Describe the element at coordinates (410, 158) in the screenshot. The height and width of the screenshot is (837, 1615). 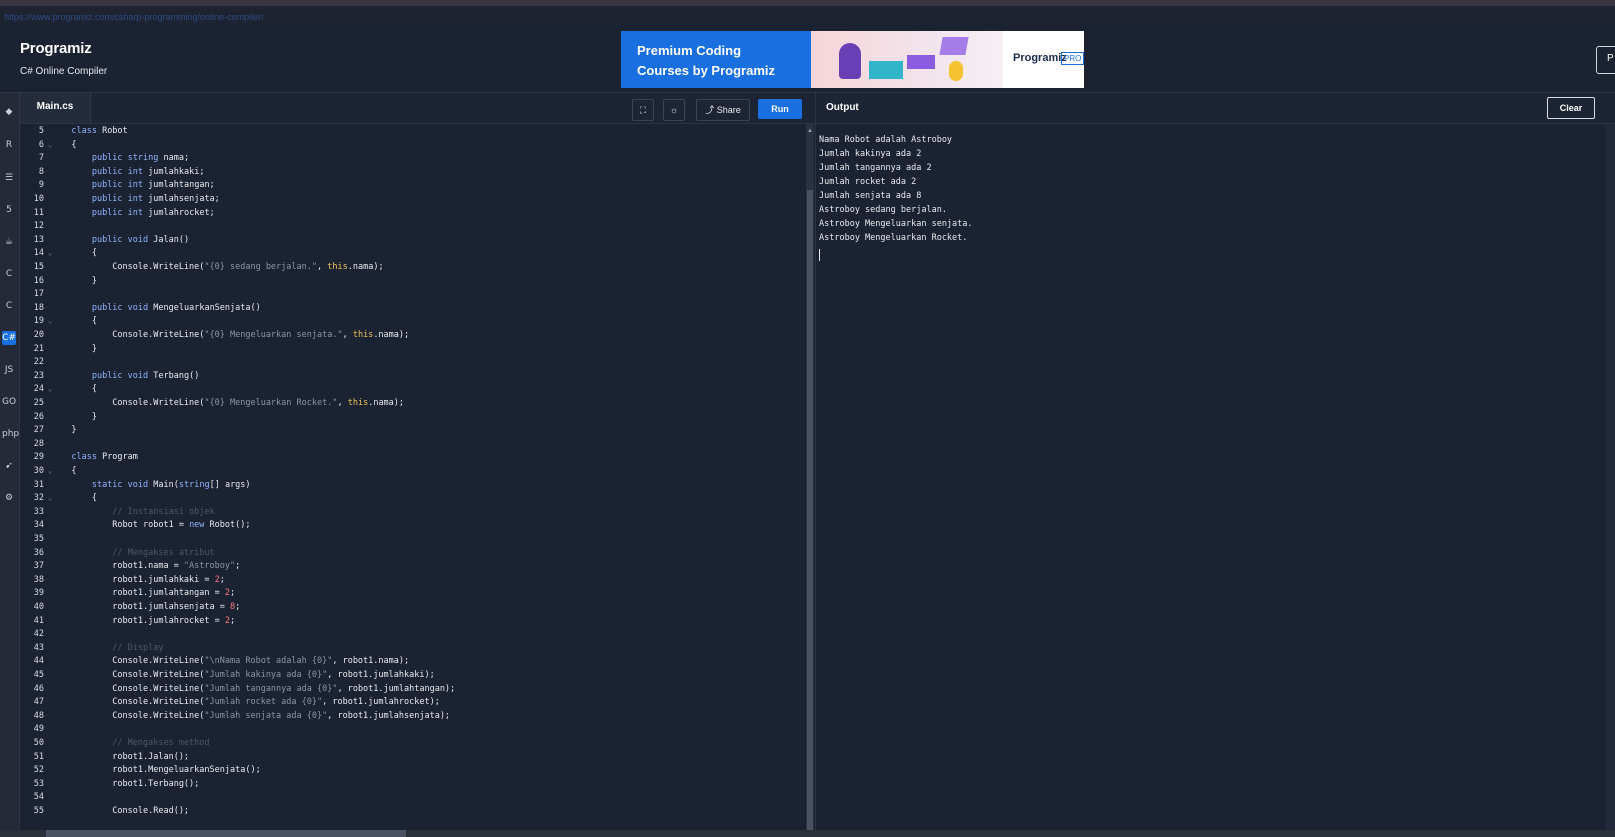
I see `code-line: 7 public string nama;` at that location.